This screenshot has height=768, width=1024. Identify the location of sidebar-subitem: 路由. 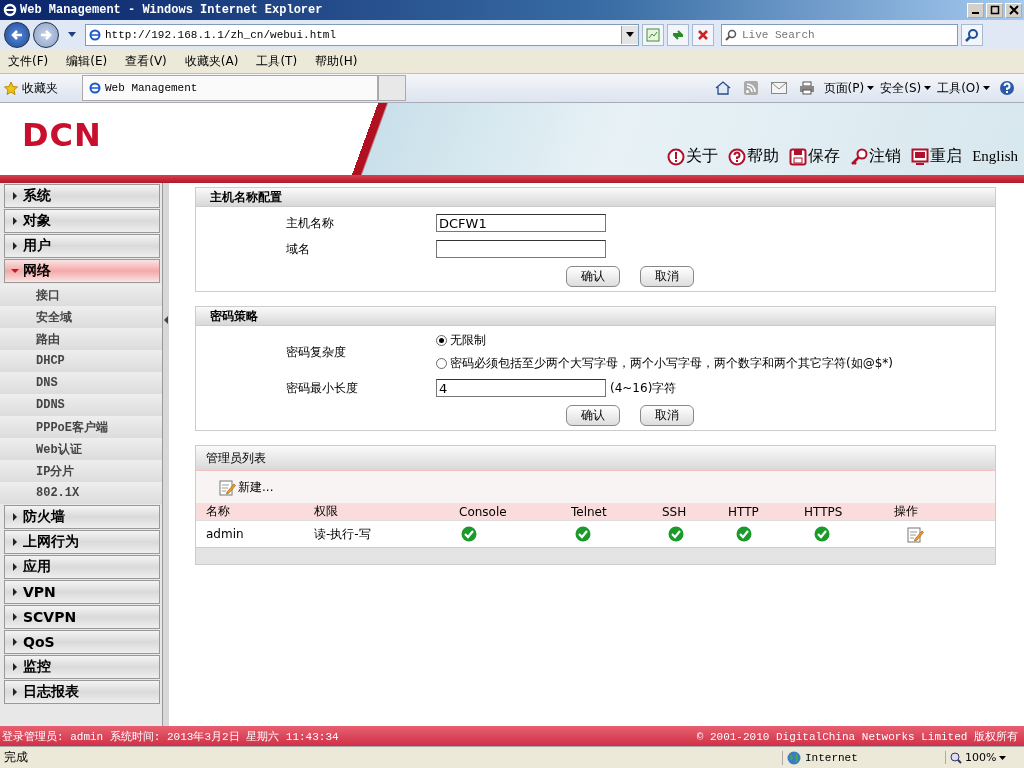
(81, 339).